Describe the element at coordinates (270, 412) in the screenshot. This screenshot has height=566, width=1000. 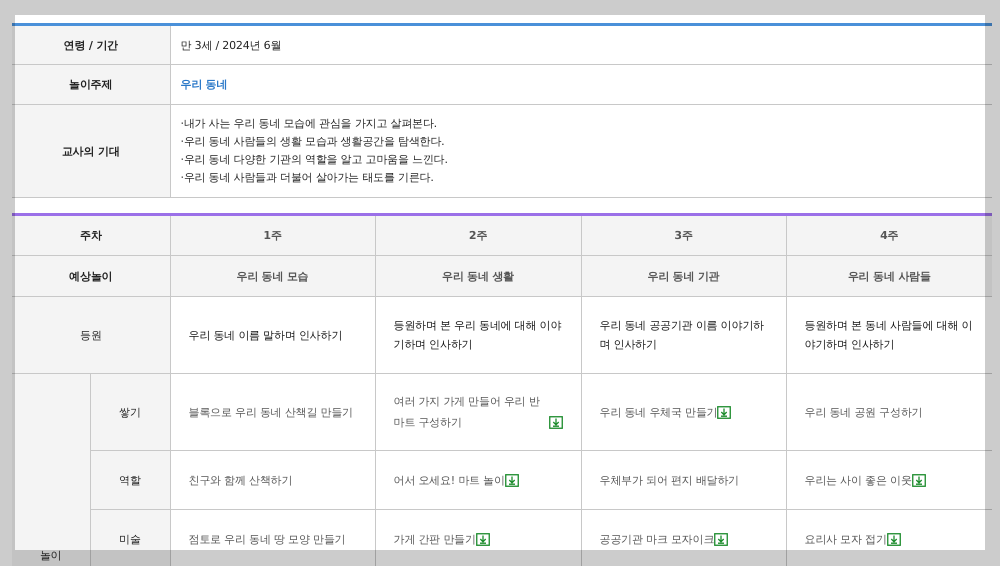
I see `activity-text: 블록으로 우리 동네 산책길 만들기` at that location.